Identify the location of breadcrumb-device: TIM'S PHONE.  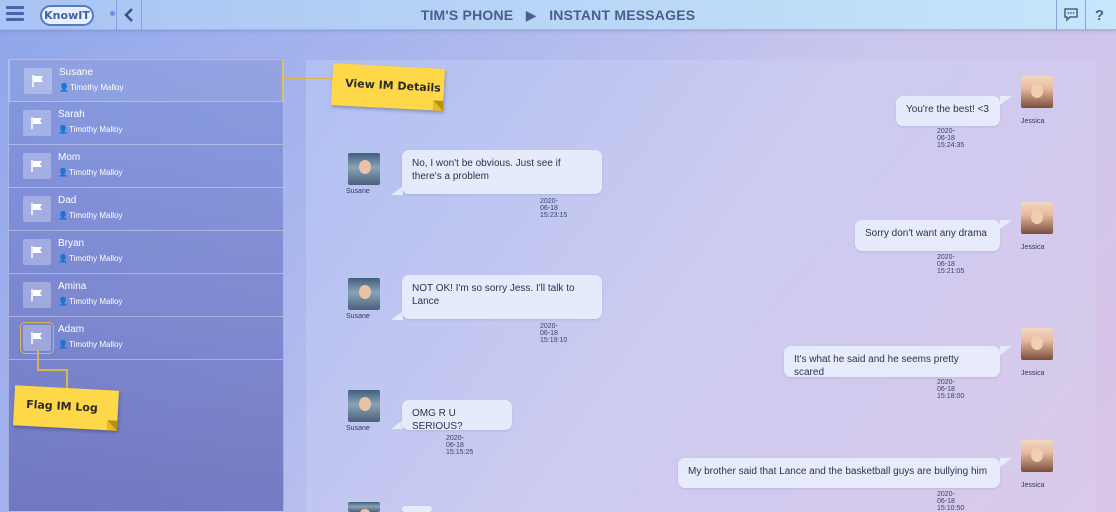
(467, 15).